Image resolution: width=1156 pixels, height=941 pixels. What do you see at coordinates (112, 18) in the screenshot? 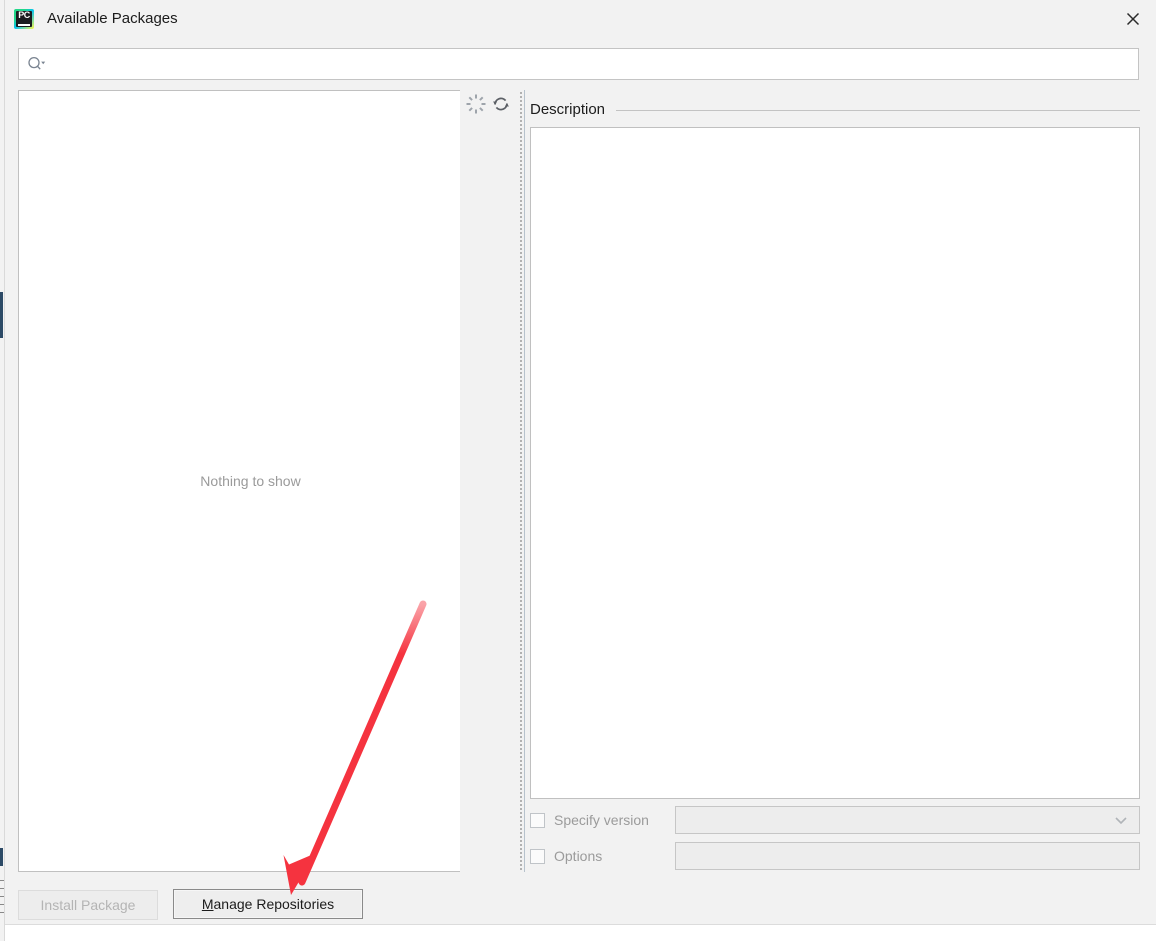
I see `window-title: Available Packages` at bounding box center [112, 18].